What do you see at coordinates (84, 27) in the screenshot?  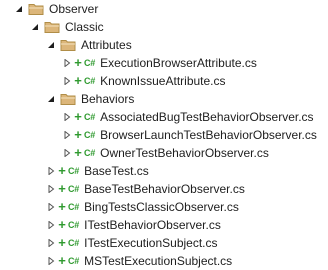 I see `tree-node-label: Classic` at bounding box center [84, 27].